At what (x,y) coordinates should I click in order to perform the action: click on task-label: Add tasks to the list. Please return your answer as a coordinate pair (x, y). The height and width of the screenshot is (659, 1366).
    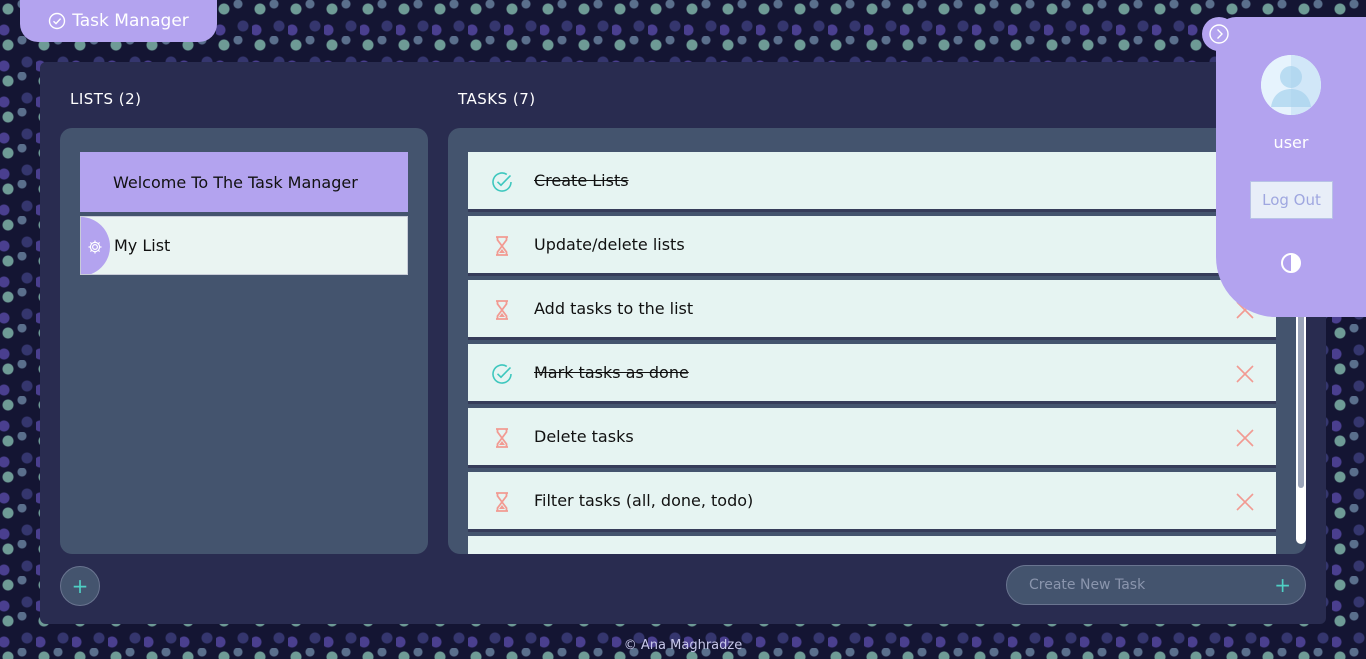
    Looking at the image, I should click on (614, 308).